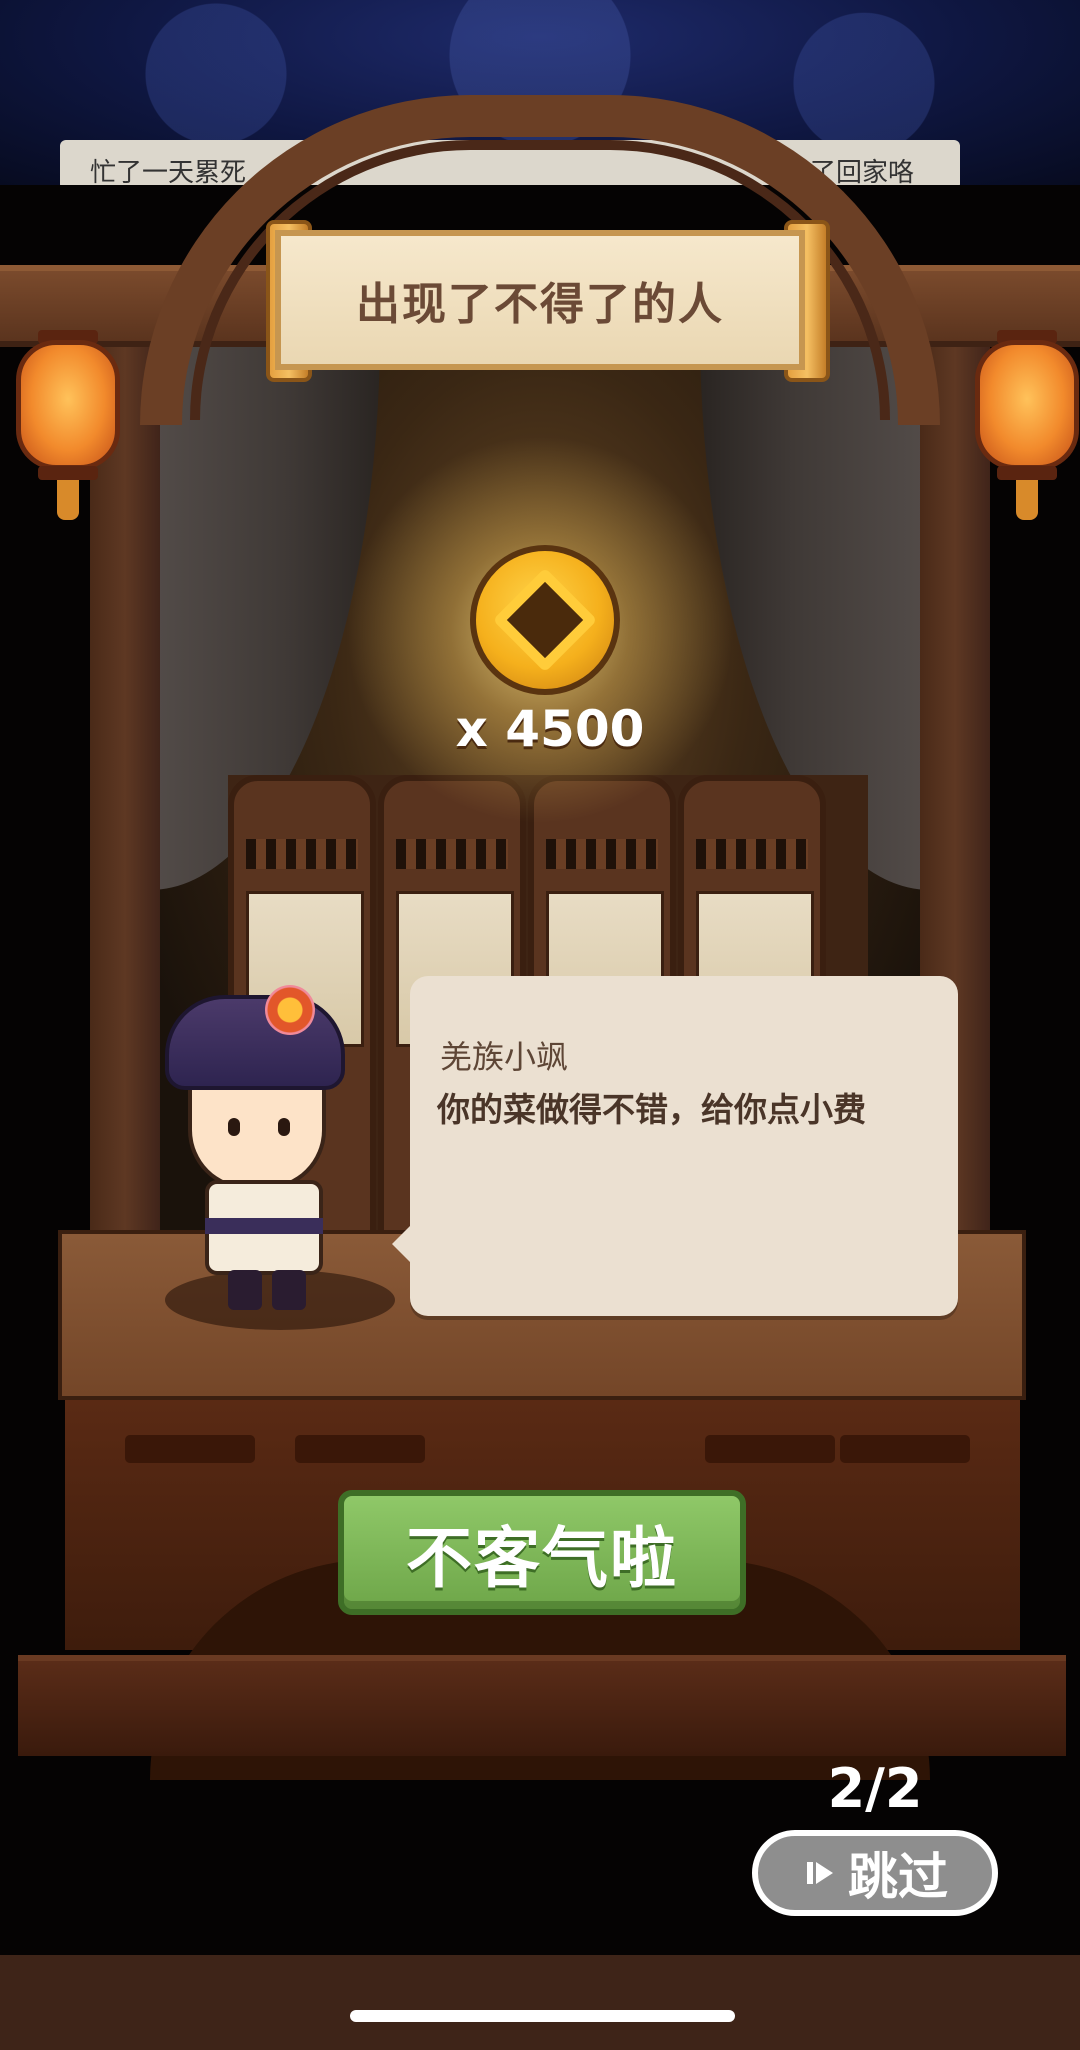 The width and height of the screenshot is (1080, 2050). What do you see at coordinates (255, 1042) in the screenshot?
I see `character-hat` at bounding box center [255, 1042].